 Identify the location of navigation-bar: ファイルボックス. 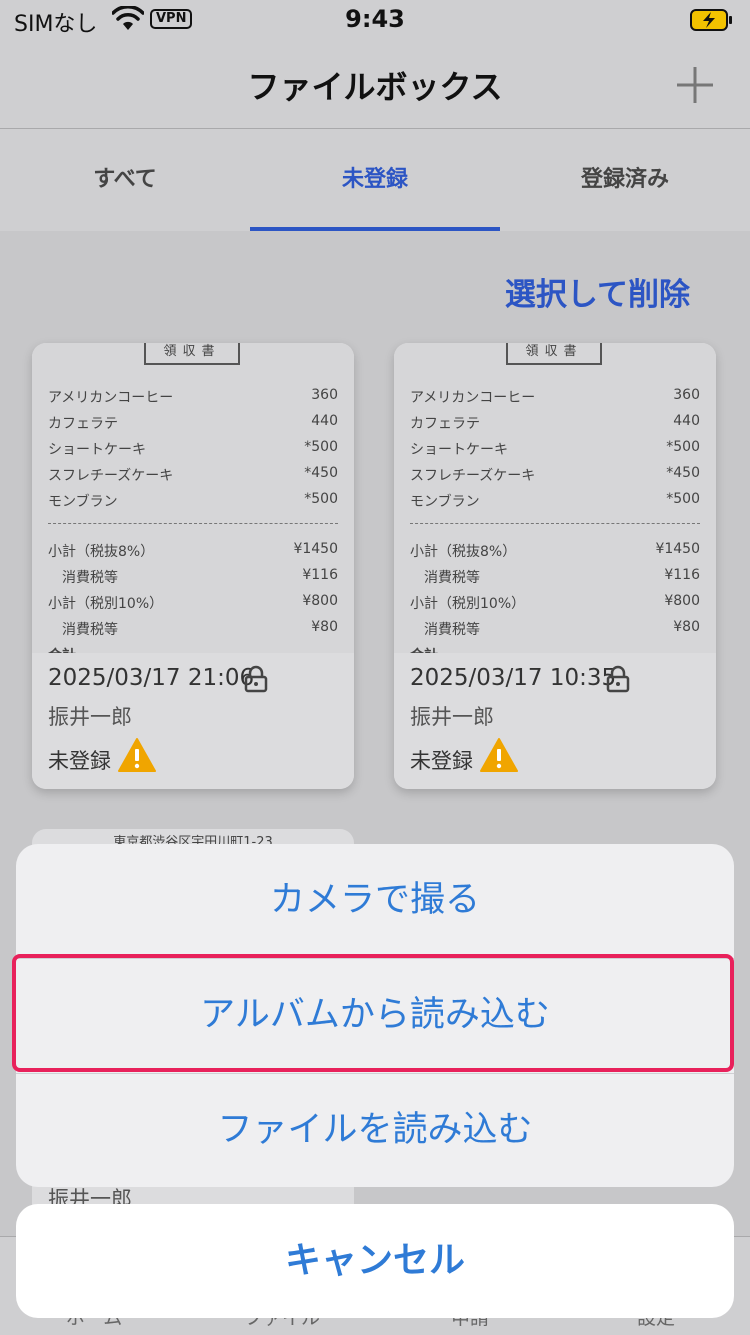
(375, 84).